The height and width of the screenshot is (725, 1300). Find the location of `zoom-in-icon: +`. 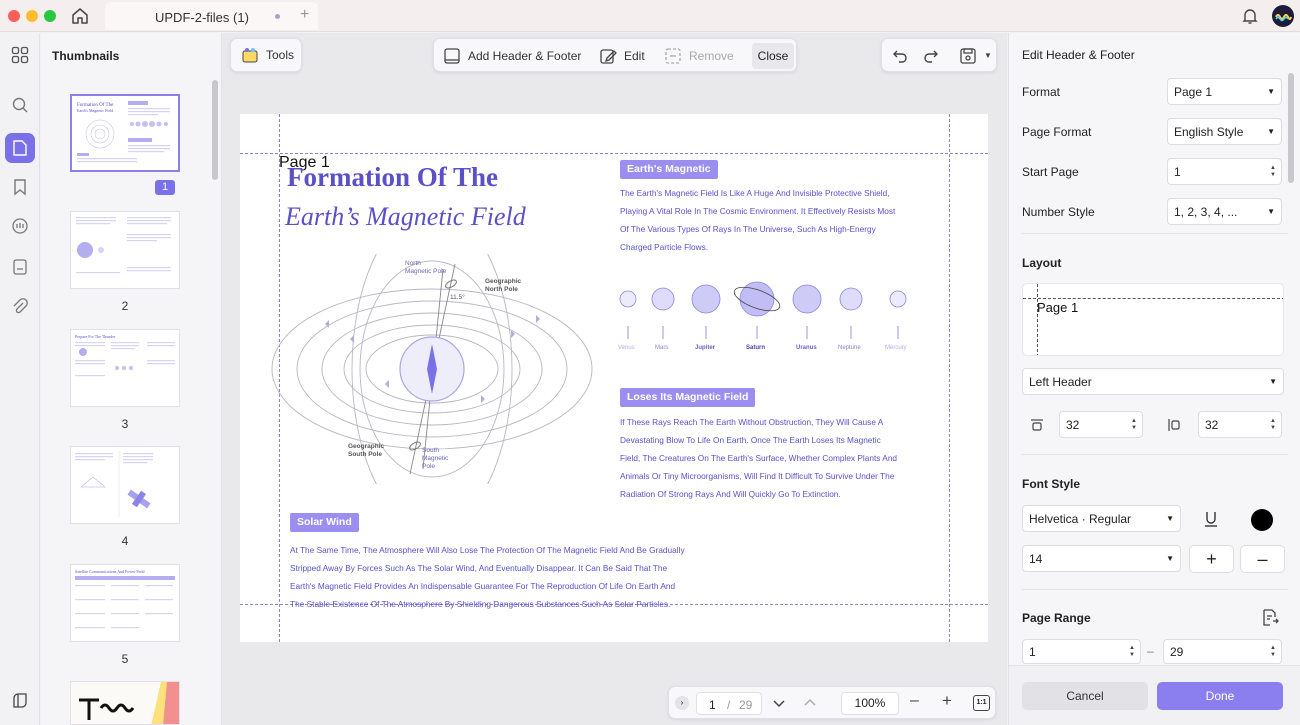

zoom-in-icon: + is located at coordinates (947, 701).